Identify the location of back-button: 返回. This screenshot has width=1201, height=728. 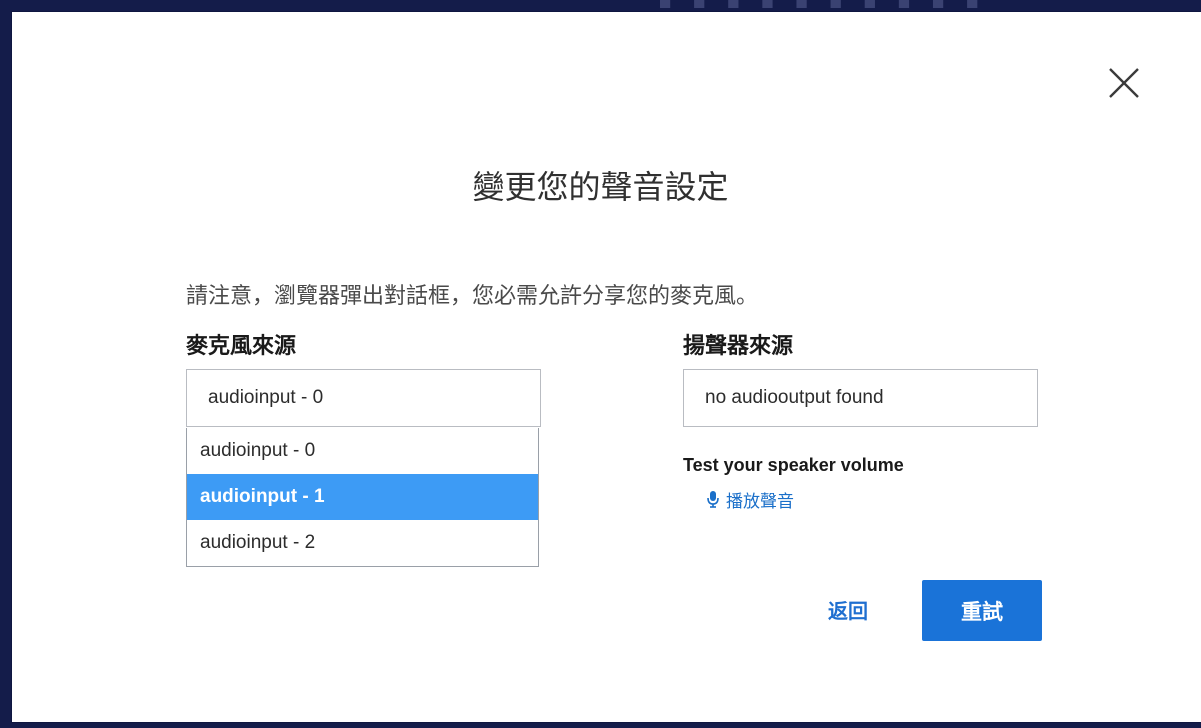
(848, 611).